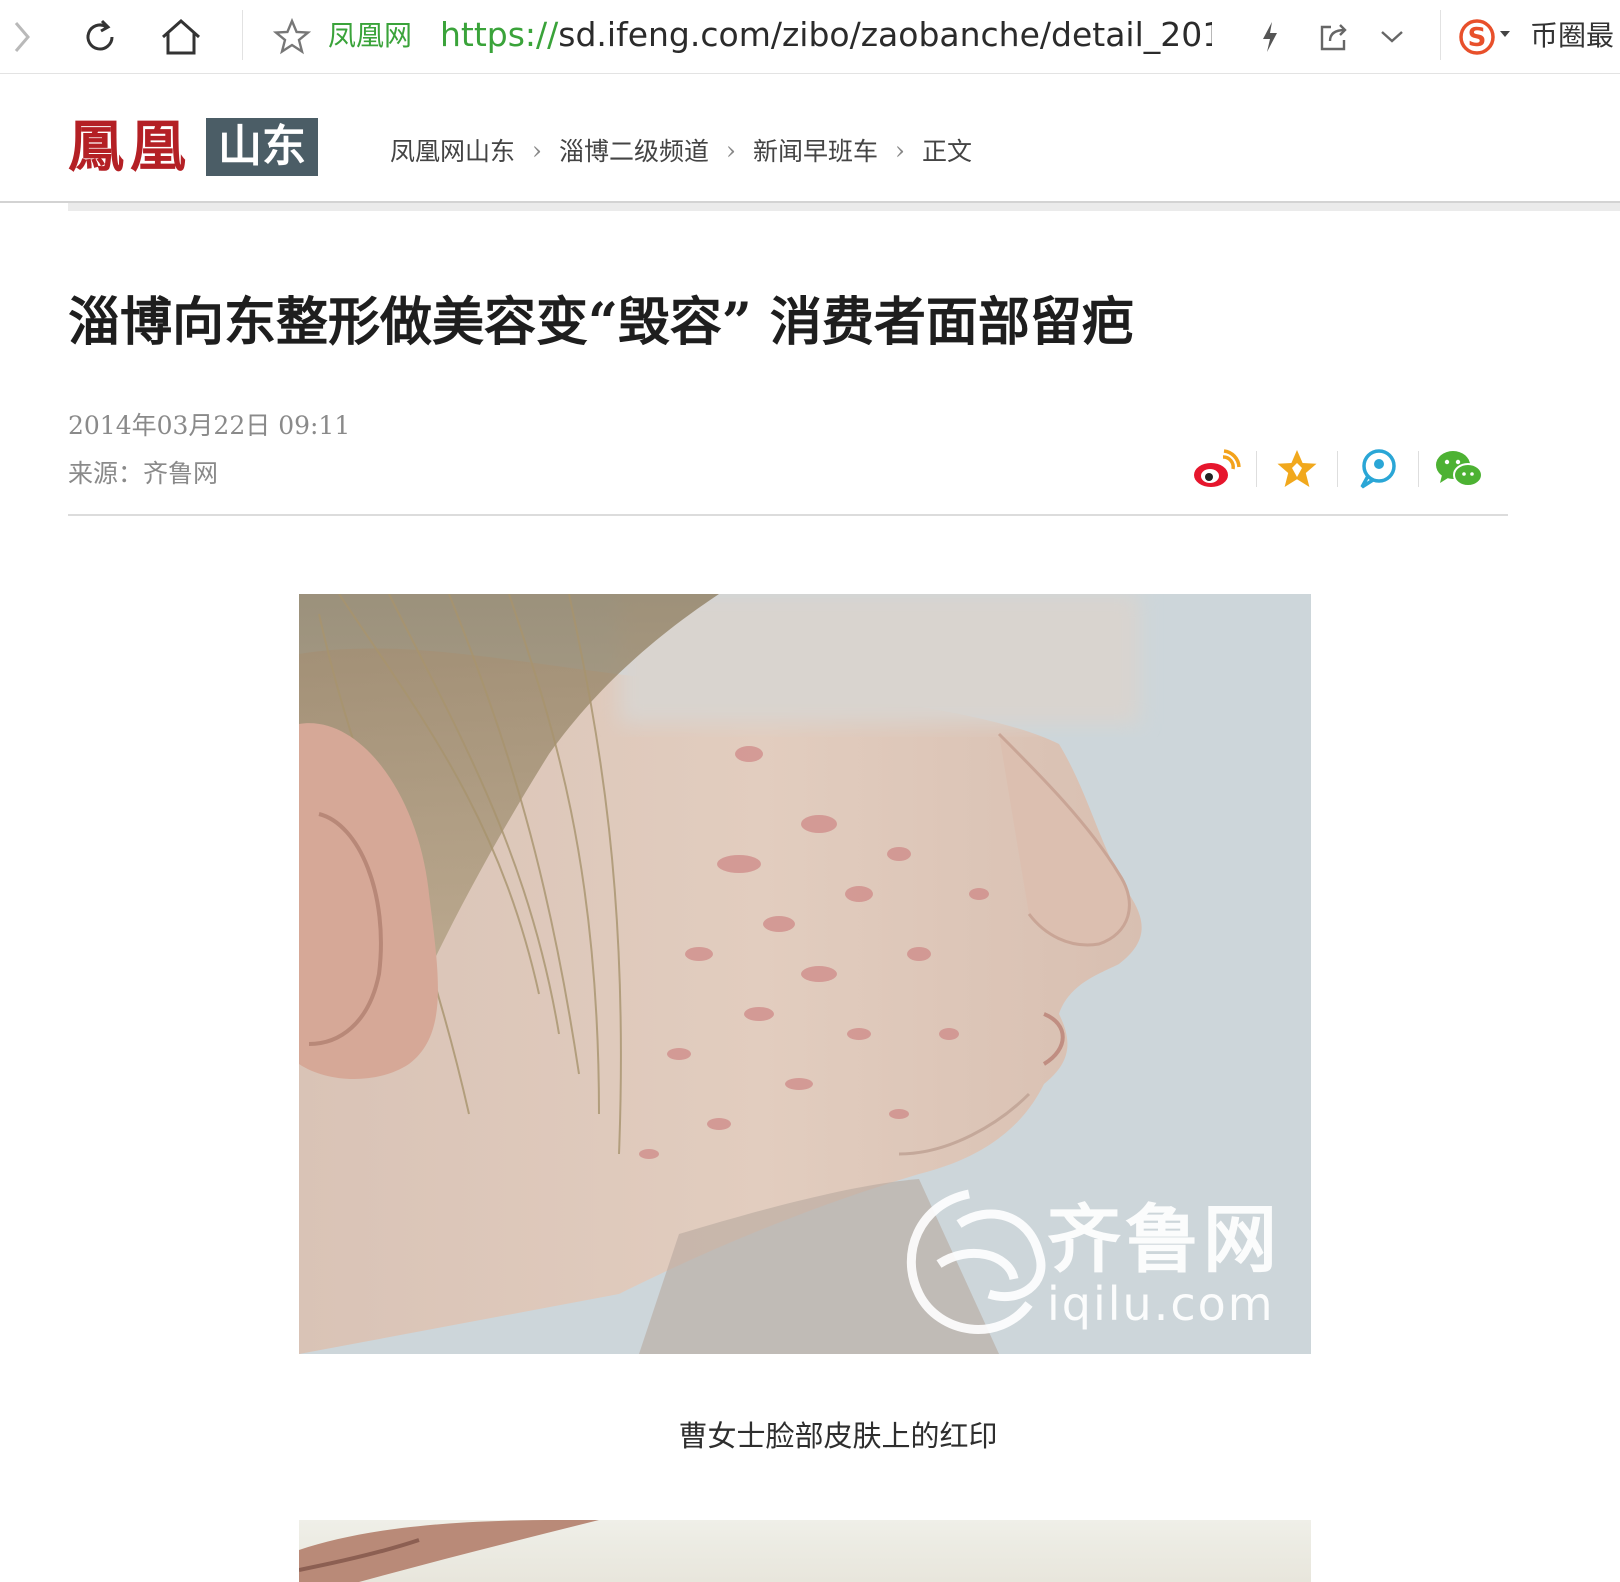  Describe the element at coordinates (815, 150) in the screenshot. I see `breadcrumb-item-section: 新闻早班车` at that location.